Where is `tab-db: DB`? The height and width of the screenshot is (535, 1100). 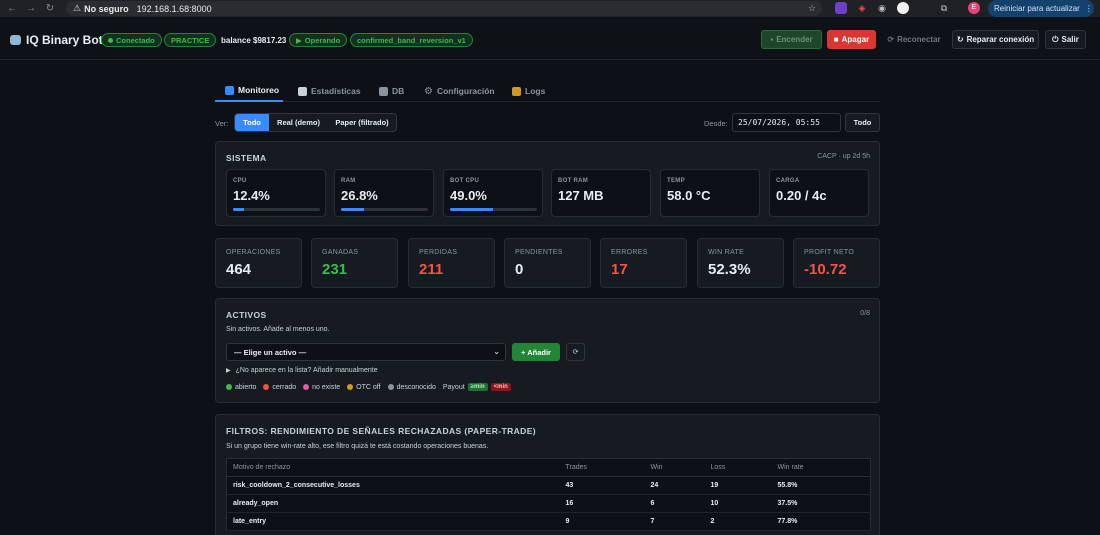
tab-db: DB is located at coordinates (391, 91).